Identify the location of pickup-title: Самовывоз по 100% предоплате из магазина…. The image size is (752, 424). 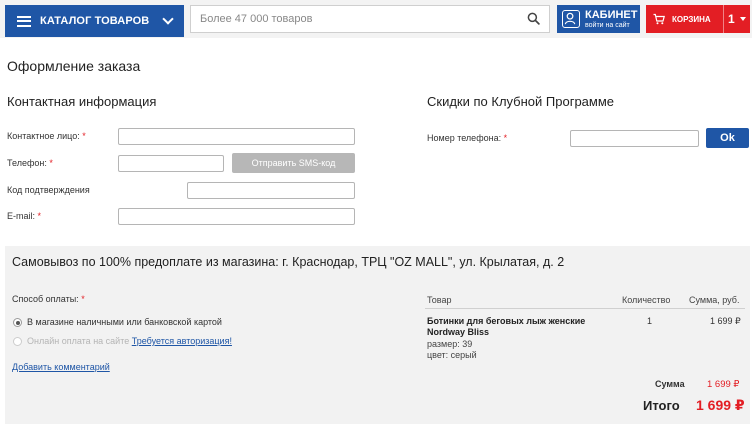
(288, 262).